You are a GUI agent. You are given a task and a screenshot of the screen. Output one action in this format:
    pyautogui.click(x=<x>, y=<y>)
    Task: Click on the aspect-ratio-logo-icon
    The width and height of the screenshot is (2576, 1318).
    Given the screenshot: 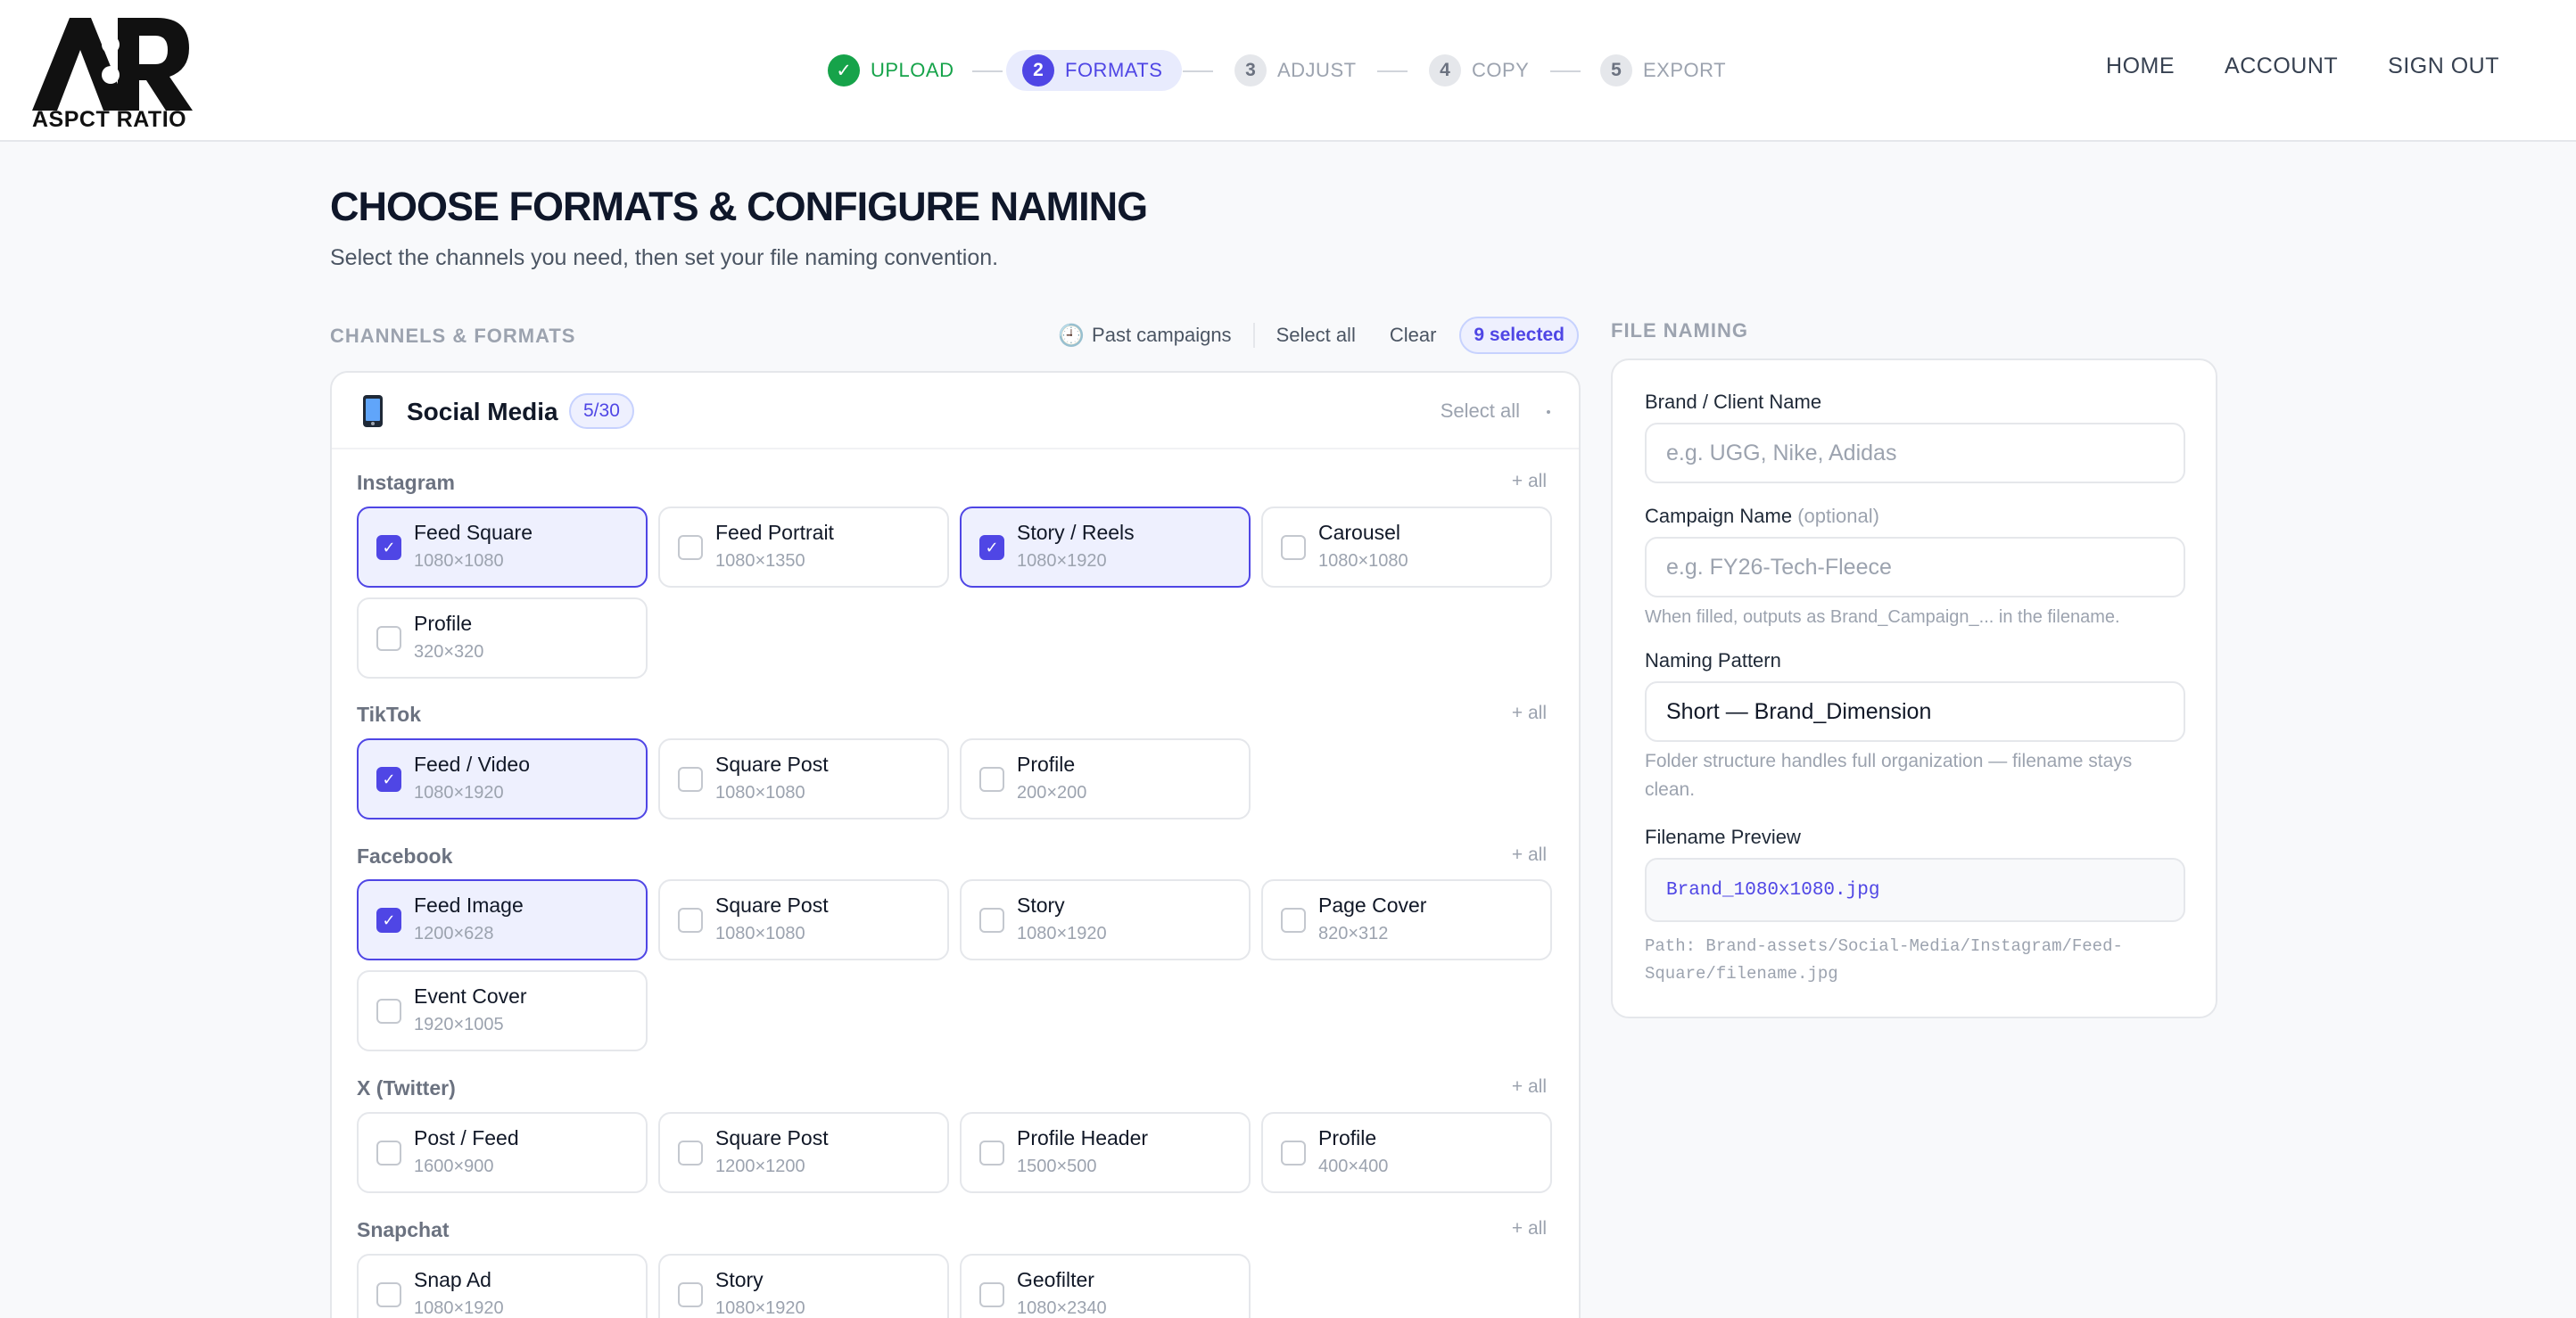 What is the action you would take?
    pyautogui.click(x=113, y=64)
    